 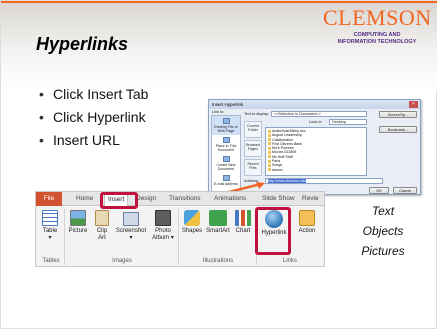 What do you see at coordinates (192, 218) in the screenshot?
I see `shapes-icon` at bounding box center [192, 218].